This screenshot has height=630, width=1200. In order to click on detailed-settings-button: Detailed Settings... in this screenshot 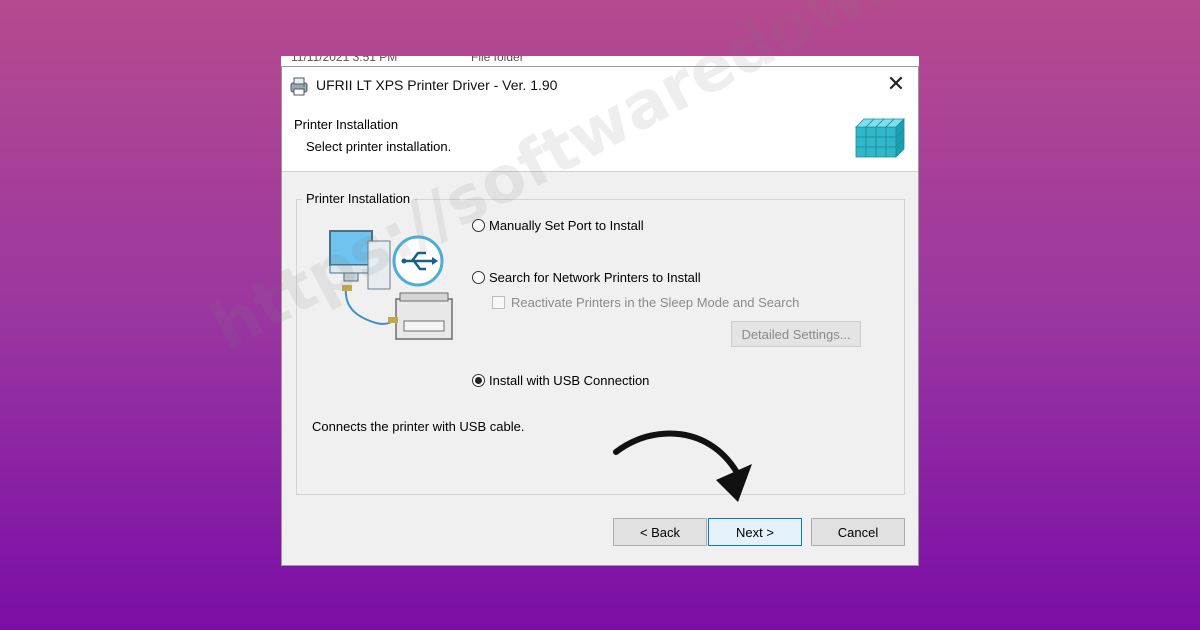, I will do `click(796, 334)`.